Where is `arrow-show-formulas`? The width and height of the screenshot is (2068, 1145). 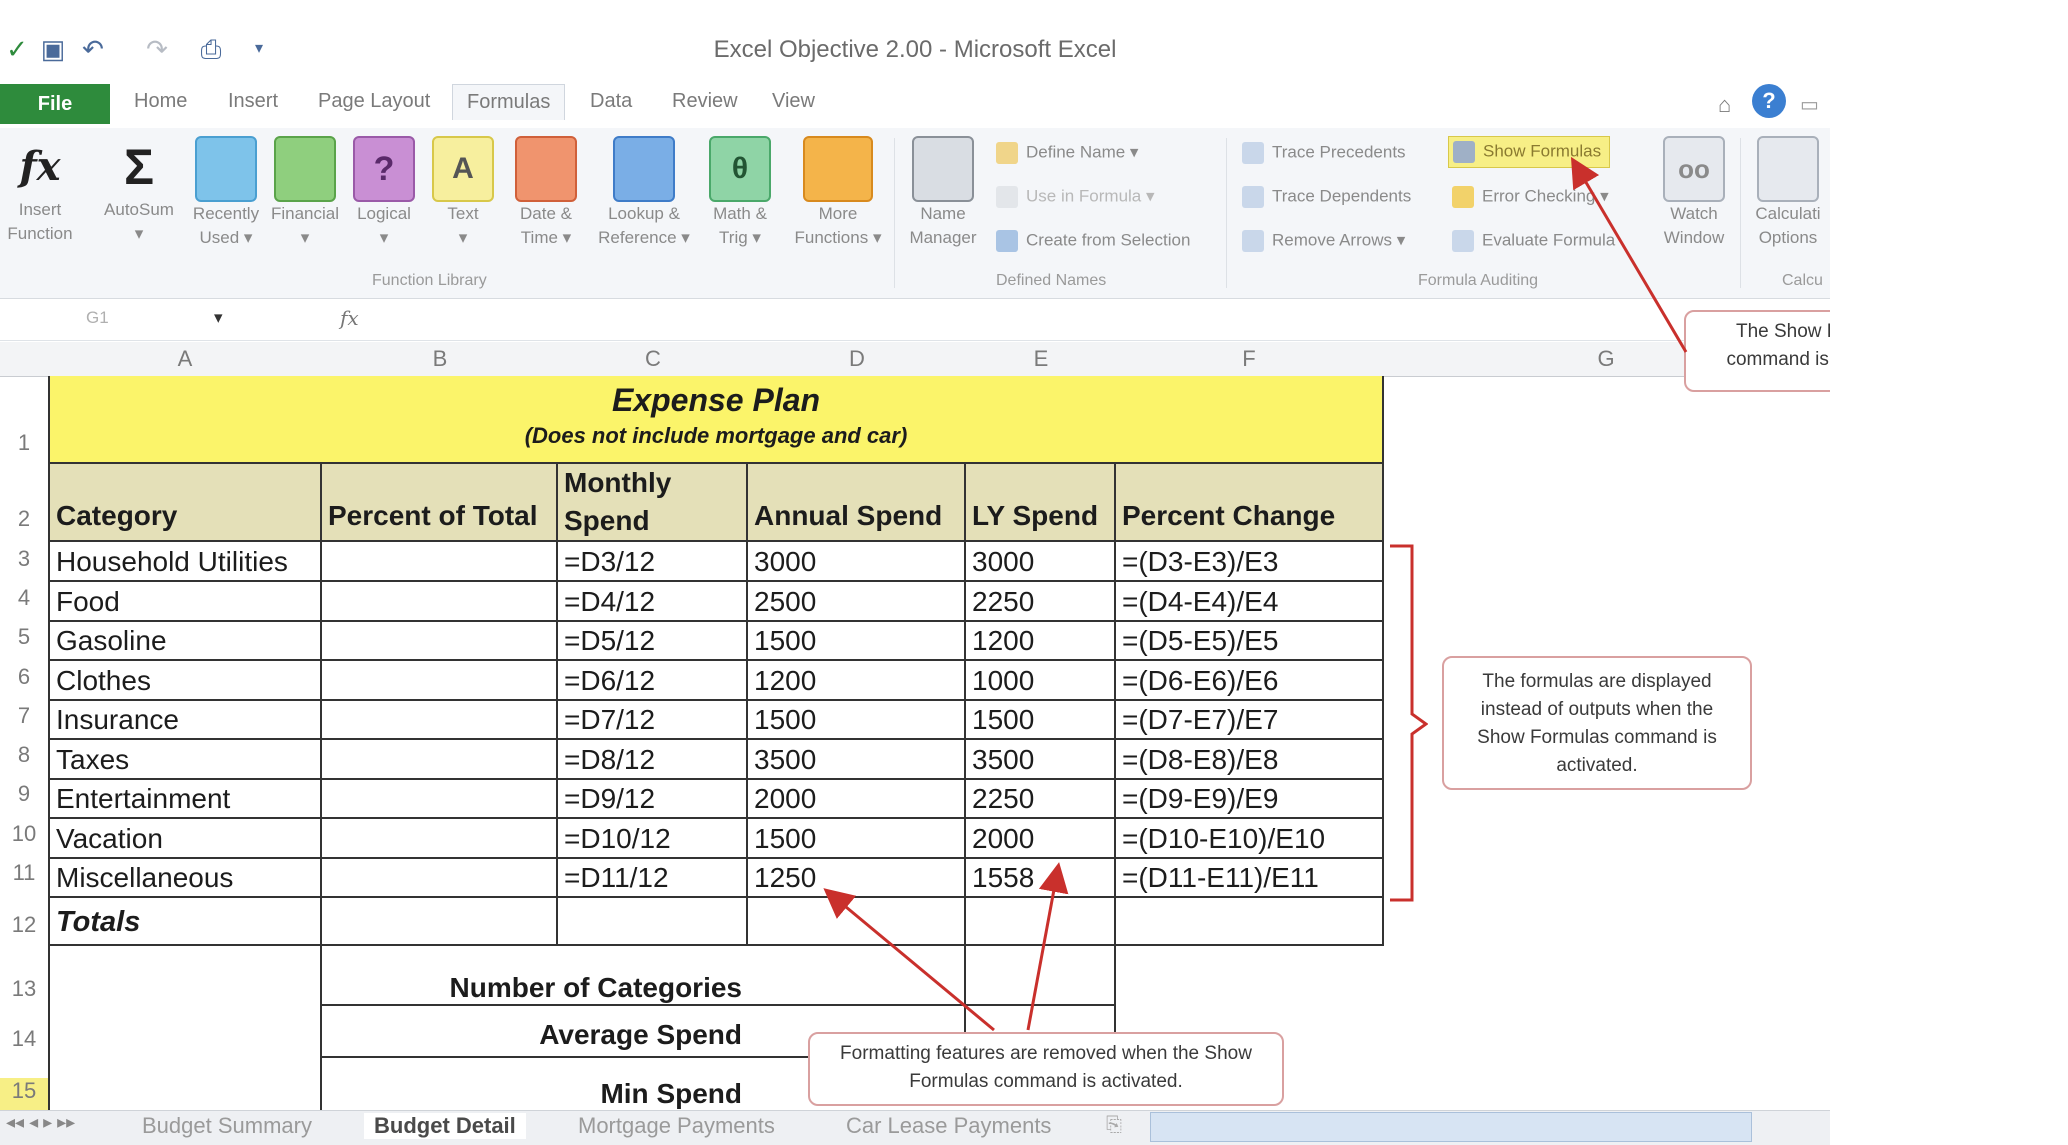
arrow-show-formulas is located at coordinates (1629, 254).